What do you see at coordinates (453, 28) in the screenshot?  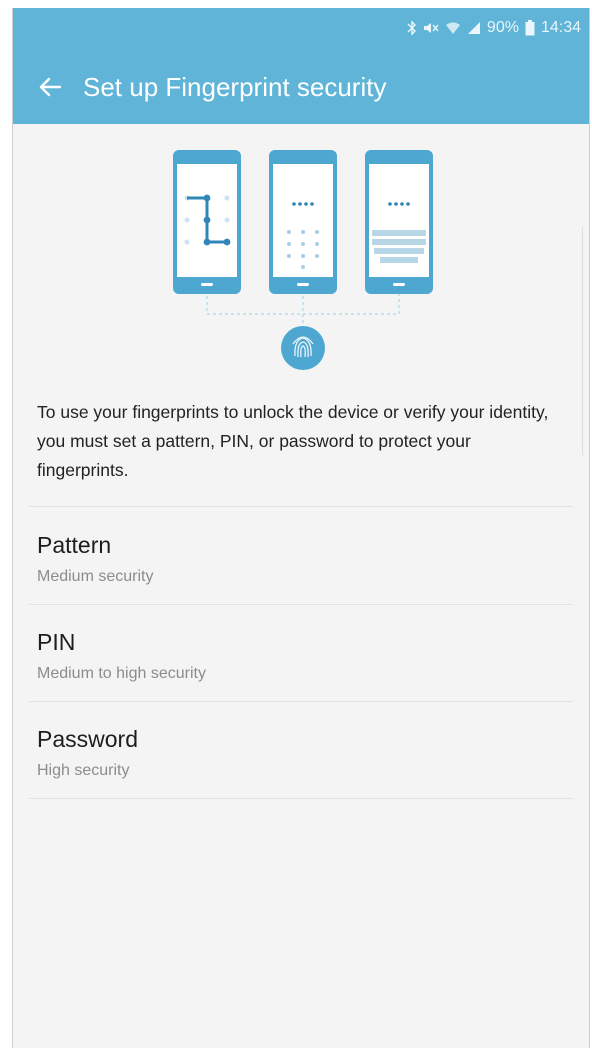 I see `wifi-icon` at bounding box center [453, 28].